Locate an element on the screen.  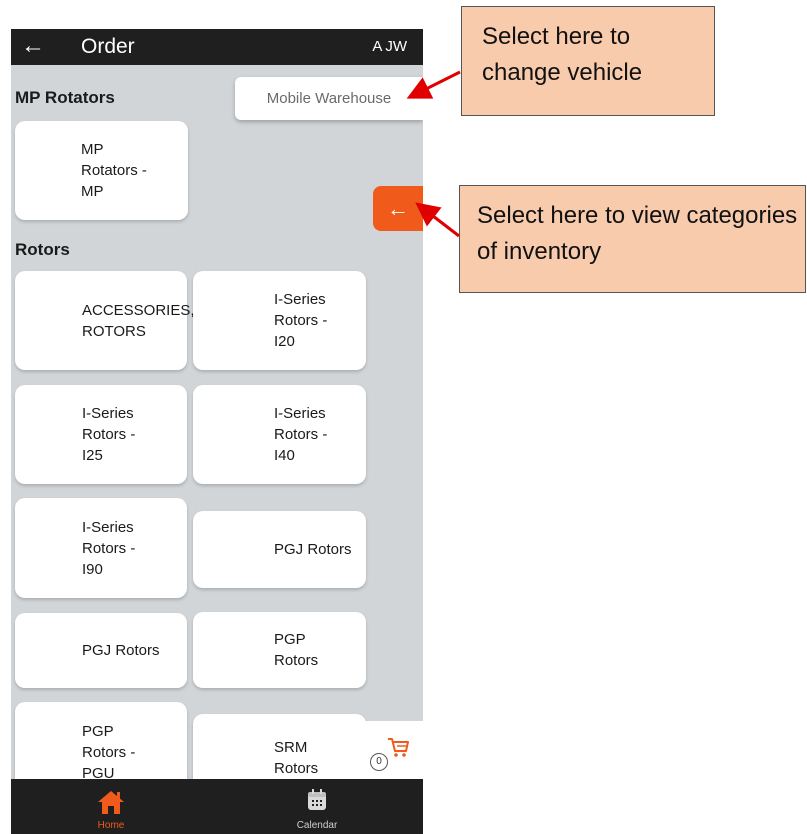
arrow-to-category-toggle is located at coordinates (437, 220).